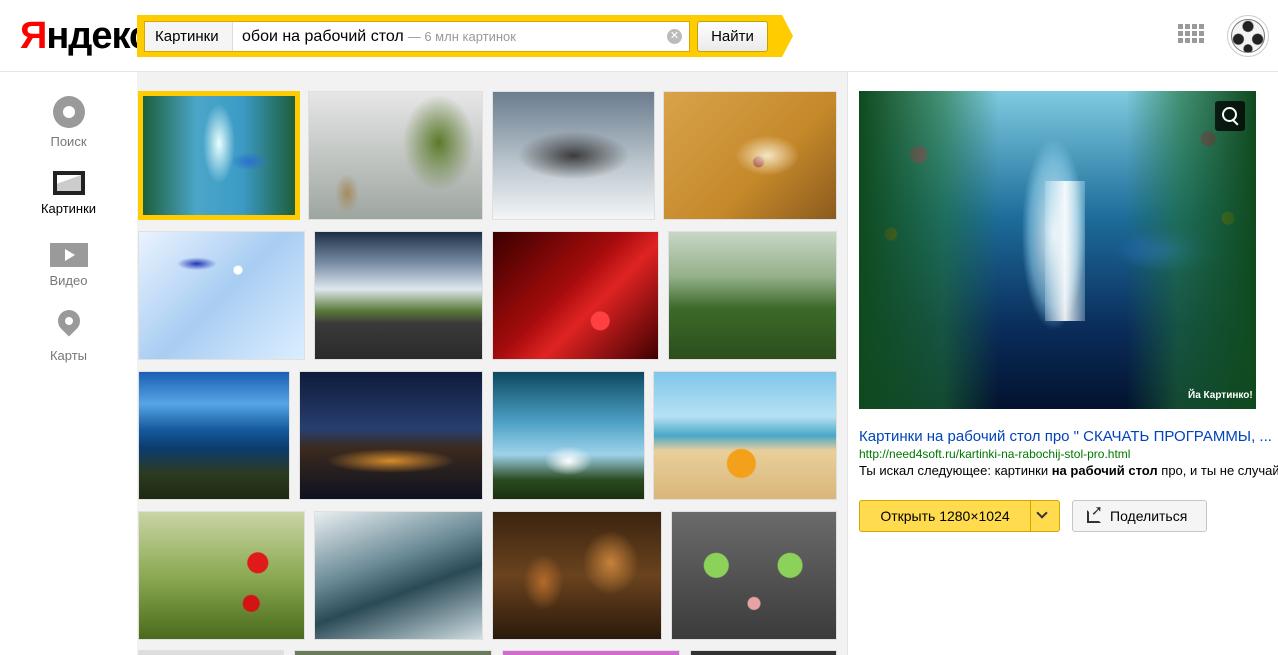  What do you see at coordinates (189, 36) in the screenshot?
I see `search-service-tab: Картинки` at bounding box center [189, 36].